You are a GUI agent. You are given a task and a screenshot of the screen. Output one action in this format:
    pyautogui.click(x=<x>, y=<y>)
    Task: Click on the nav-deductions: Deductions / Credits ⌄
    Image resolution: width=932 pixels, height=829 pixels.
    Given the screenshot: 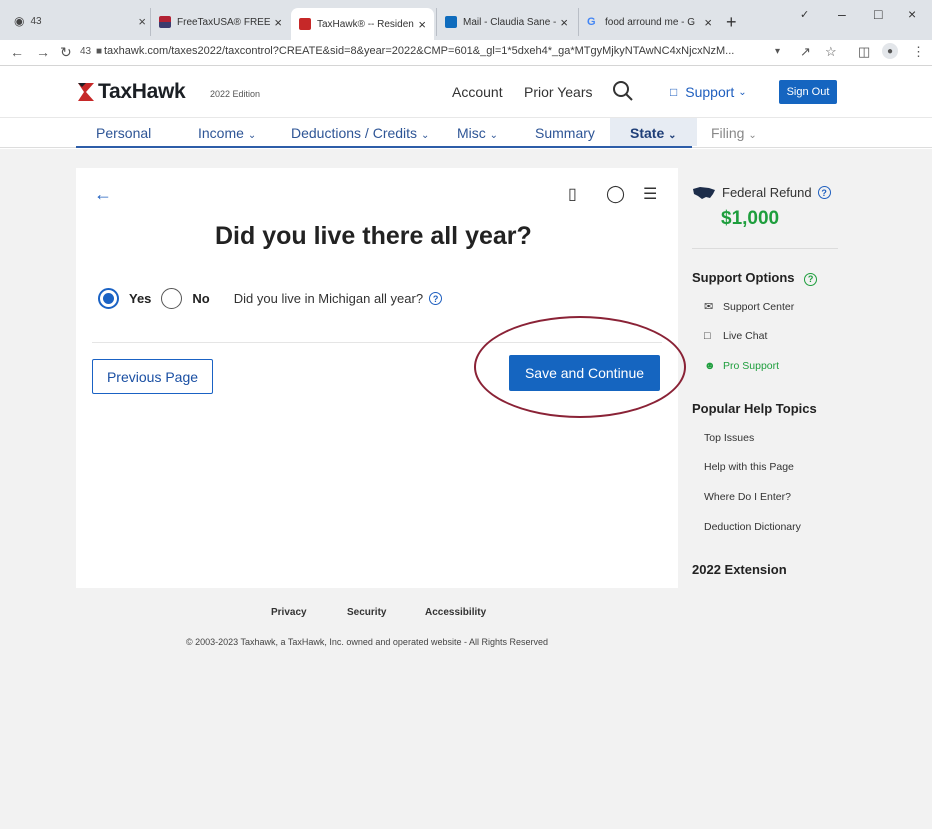 What is the action you would take?
    pyautogui.click(x=360, y=133)
    